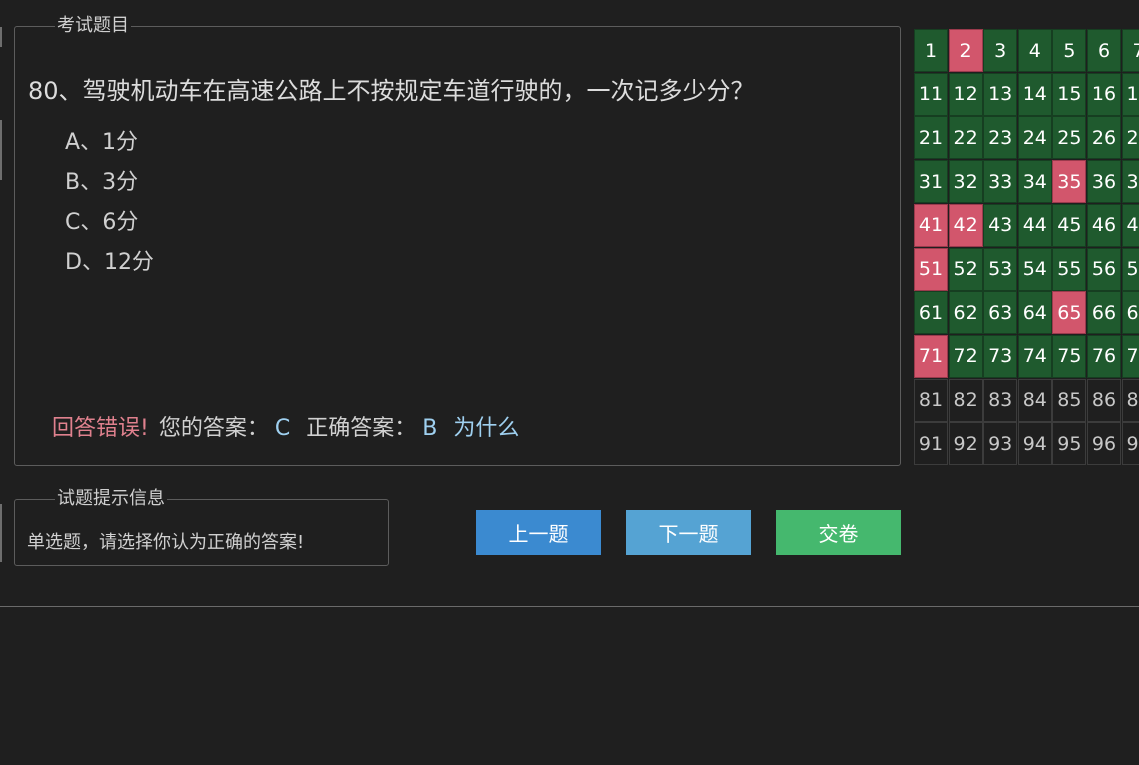 The image size is (1139, 765). What do you see at coordinates (965, 269) in the screenshot?
I see `question-cell-52: 52` at bounding box center [965, 269].